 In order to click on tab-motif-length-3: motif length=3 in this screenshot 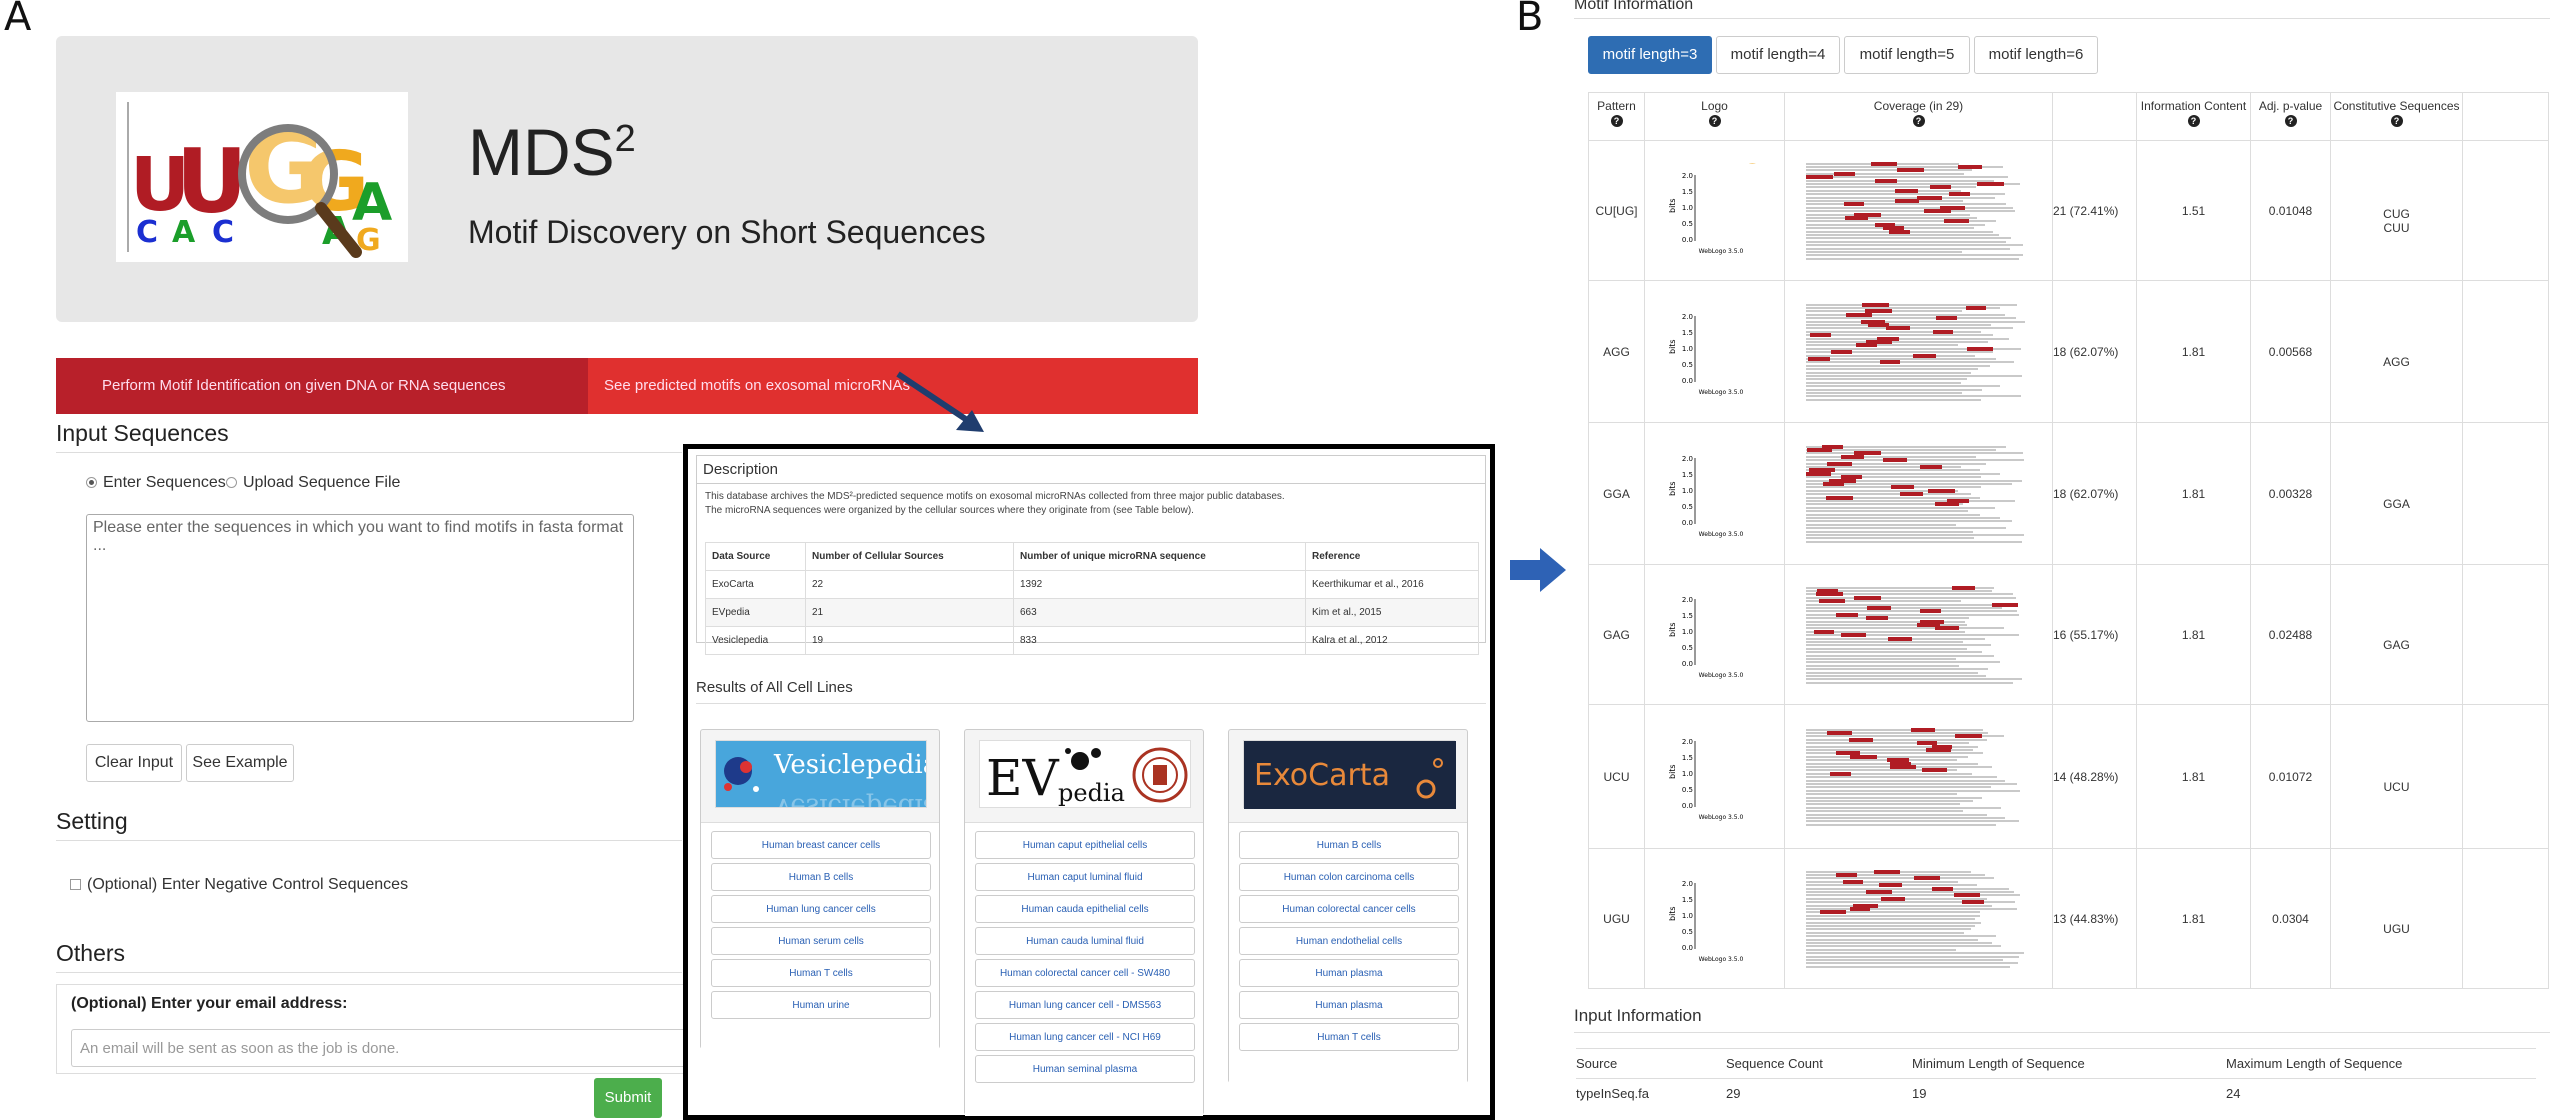, I will do `click(1650, 55)`.